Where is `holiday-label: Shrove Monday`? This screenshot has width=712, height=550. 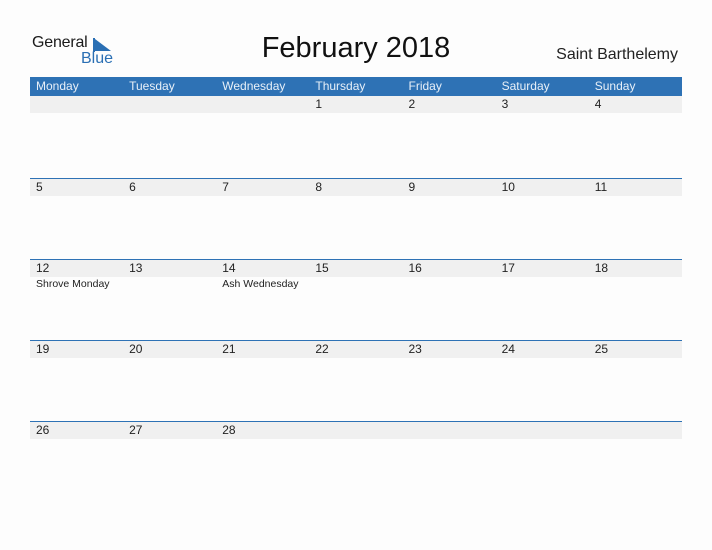
holiday-label: Shrove Monday is located at coordinates (73, 284).